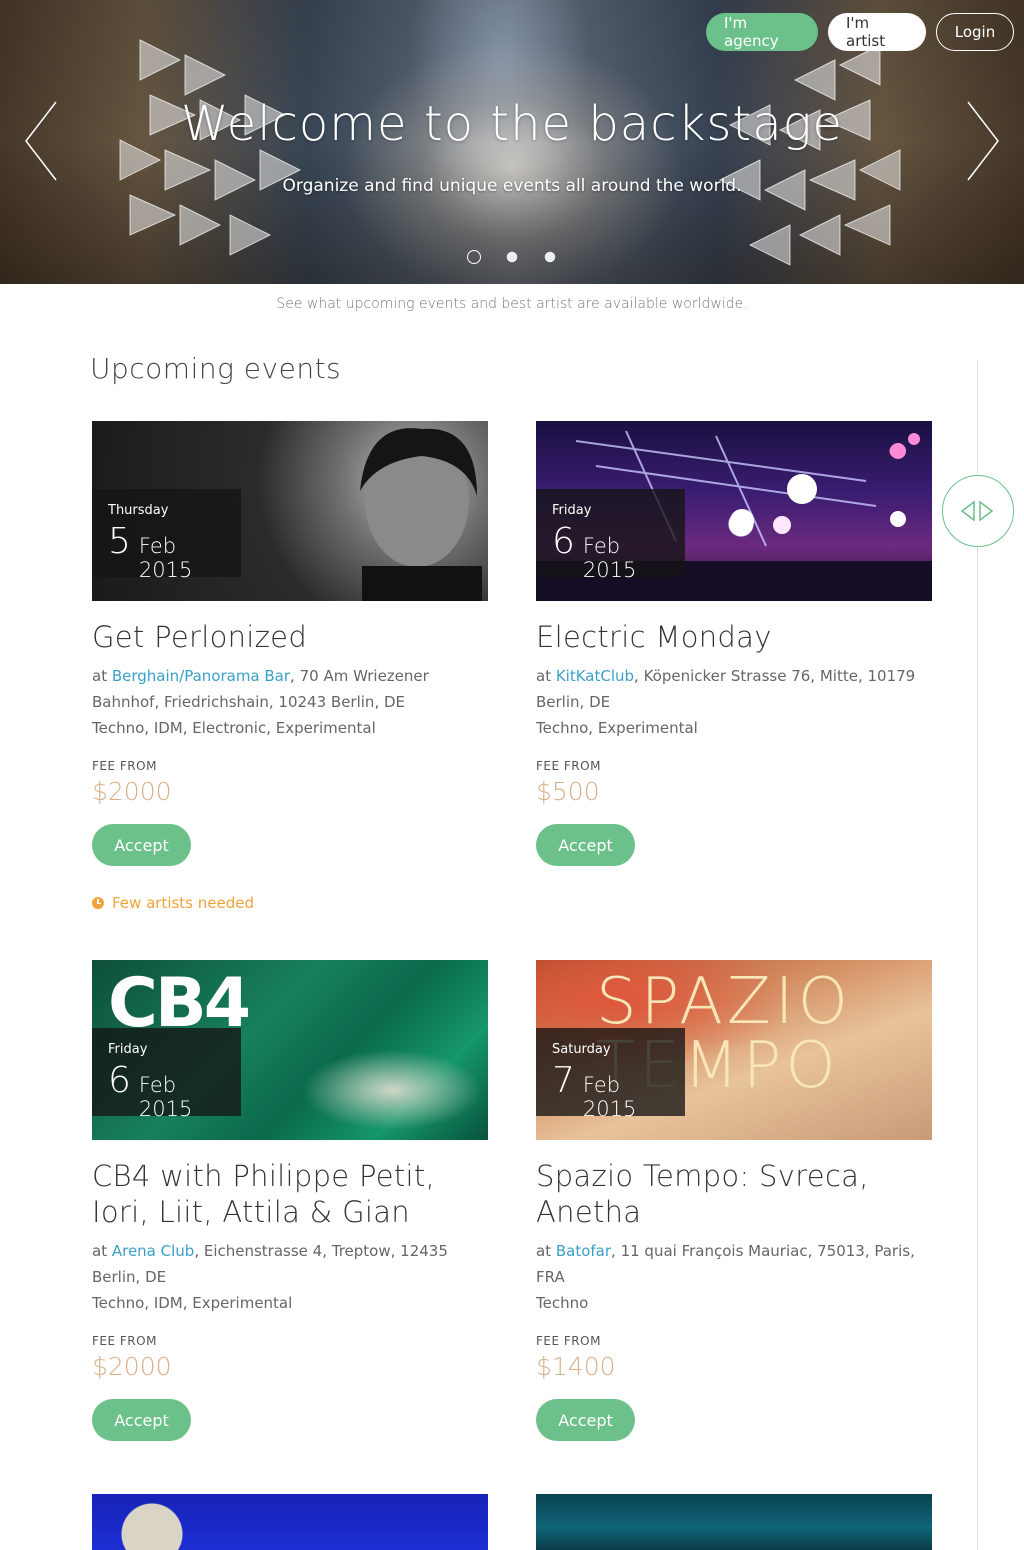 The image size is (1024, 1550). I want to click on agency-button: I'm agency, so click(762, 32).